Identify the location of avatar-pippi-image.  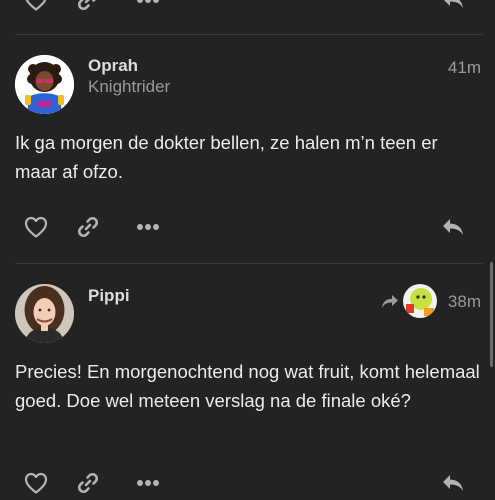
(44, 313).